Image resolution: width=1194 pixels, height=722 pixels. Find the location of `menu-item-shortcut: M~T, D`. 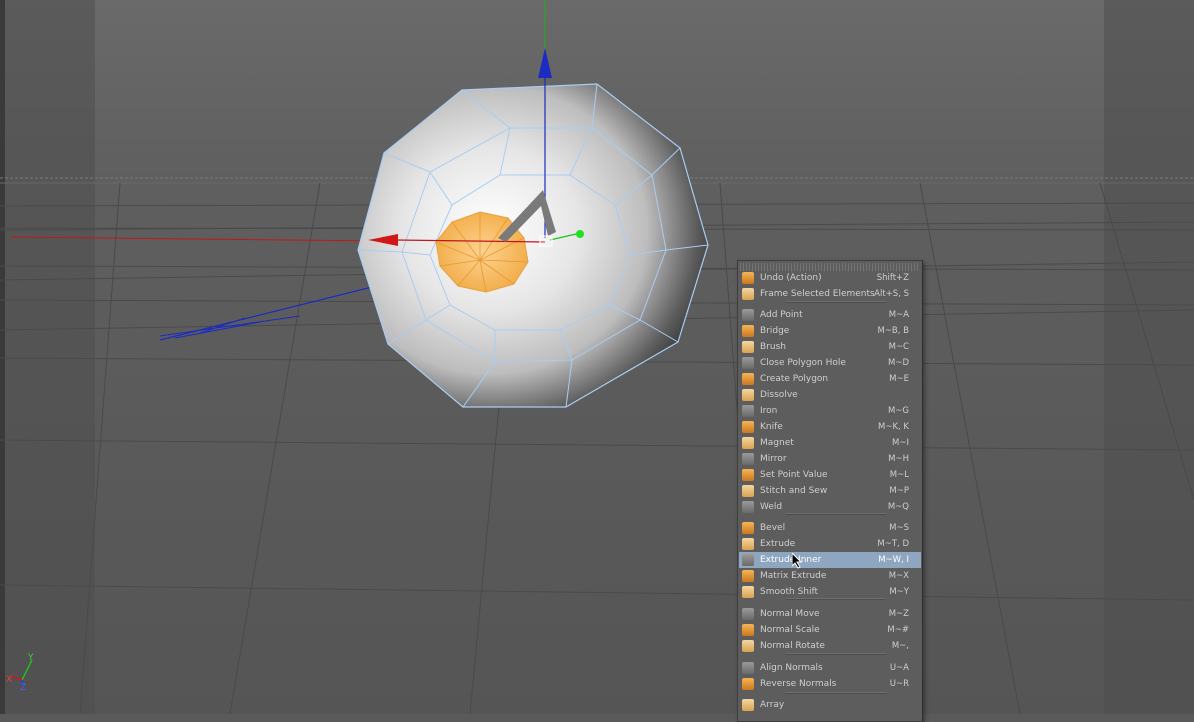

menu-item-shortcut: M~T, D is located at coordinates (893, 544).